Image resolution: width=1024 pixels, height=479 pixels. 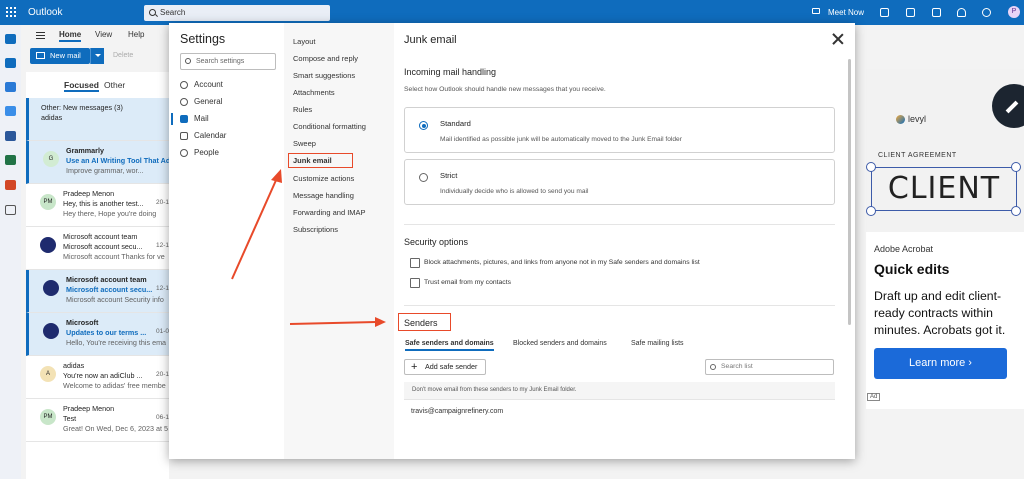 I want to click on global-search-input: Search, so click(x=237, y=13).